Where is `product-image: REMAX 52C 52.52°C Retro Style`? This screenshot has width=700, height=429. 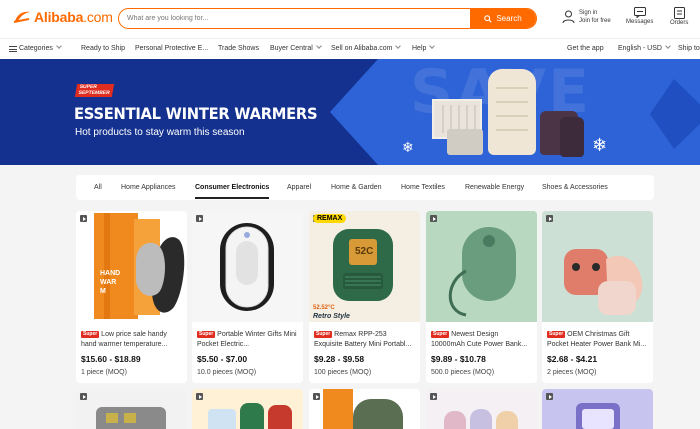
product-image: REMAX 52C 52.52°C Retro Style is located at coordinates (364, 266).